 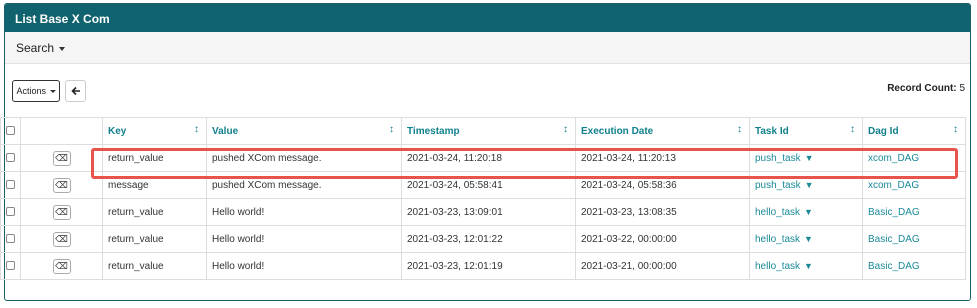 I want to click on record-count-label: Record Count:, so click(x=922, y=88).